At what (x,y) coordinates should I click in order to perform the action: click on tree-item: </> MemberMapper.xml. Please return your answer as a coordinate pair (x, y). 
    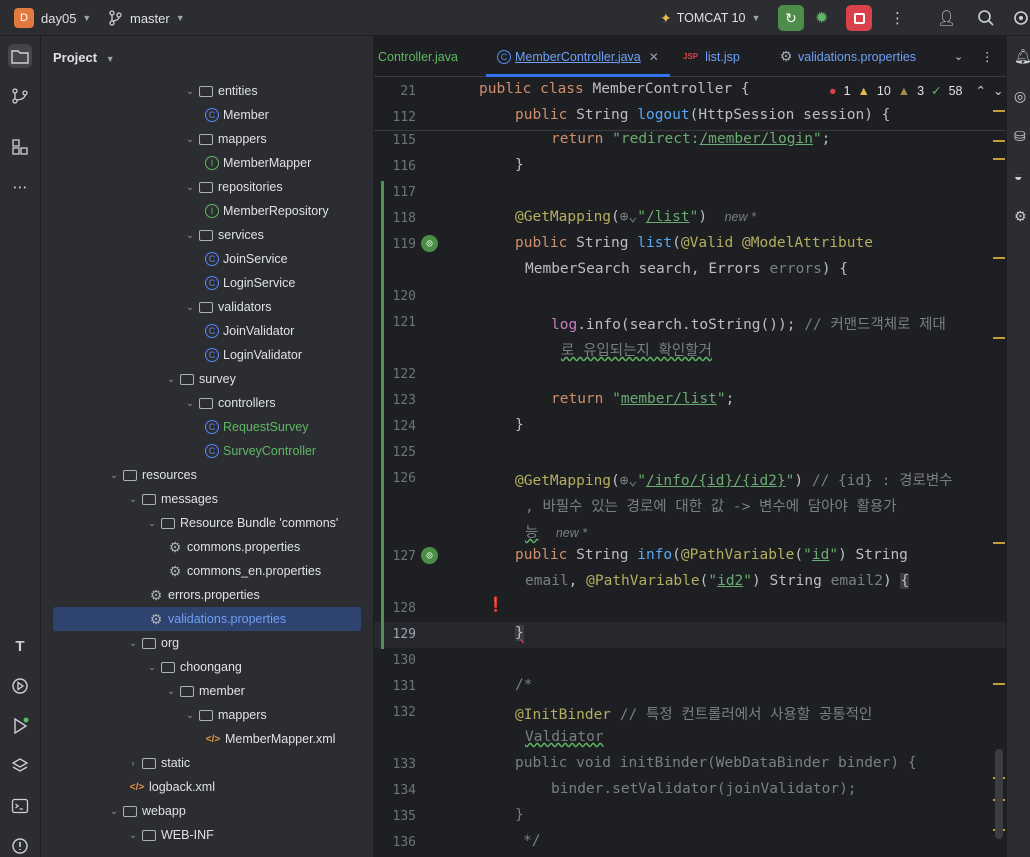
    Looking at the image, I should click on (201, 739).